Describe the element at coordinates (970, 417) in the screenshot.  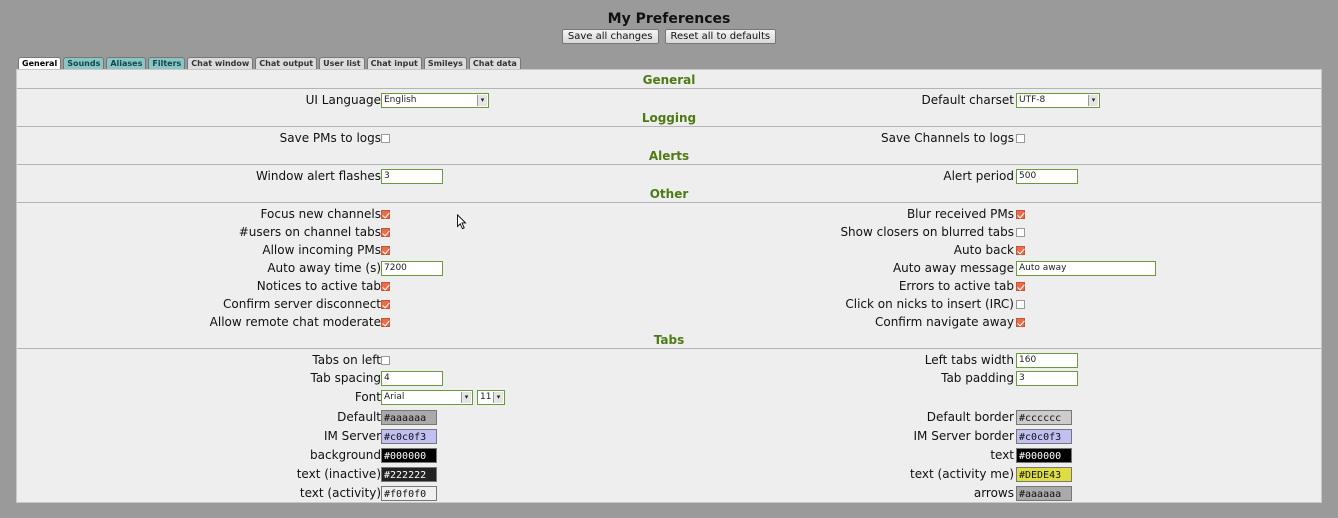
I see `default-border-label: Default border` at that location.